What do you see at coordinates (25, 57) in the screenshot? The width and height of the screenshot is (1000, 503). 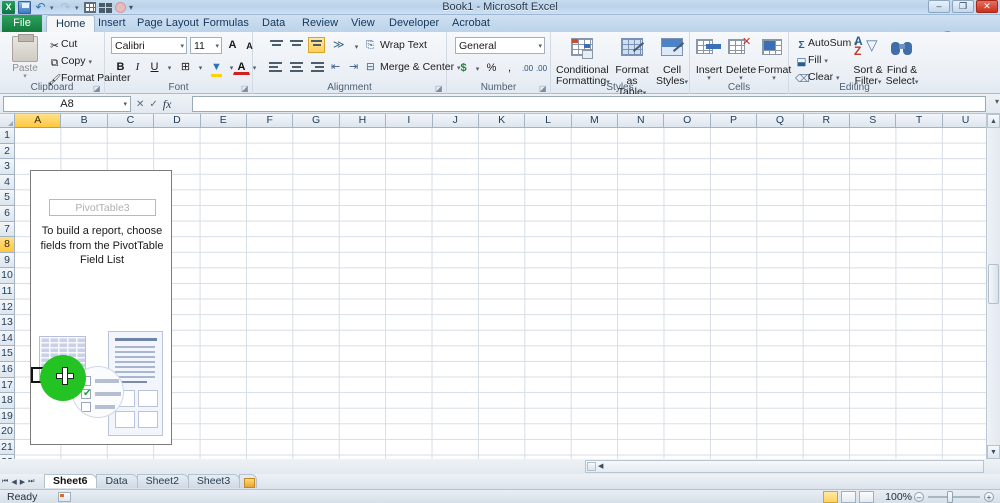 I see `paste-button: Paste ▾` at bounding box center [25, 57].